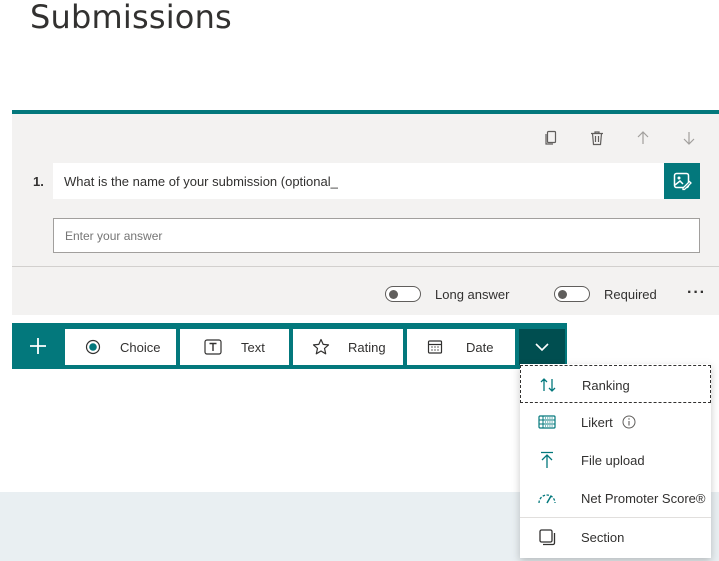 The image size is (719, 561). Describe the element at coordinates (547, 422) in the screenshot. I see `likert-icon` at that location.